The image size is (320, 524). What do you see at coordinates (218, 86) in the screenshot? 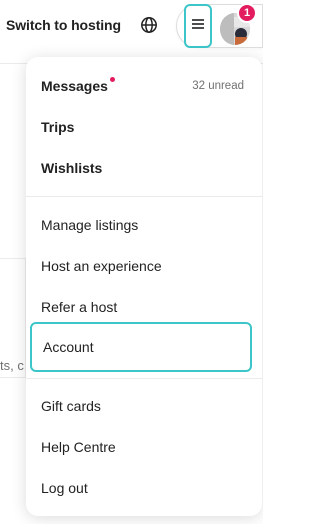
I see `unread-count: 32 unread` at bounding box center [218, 86].